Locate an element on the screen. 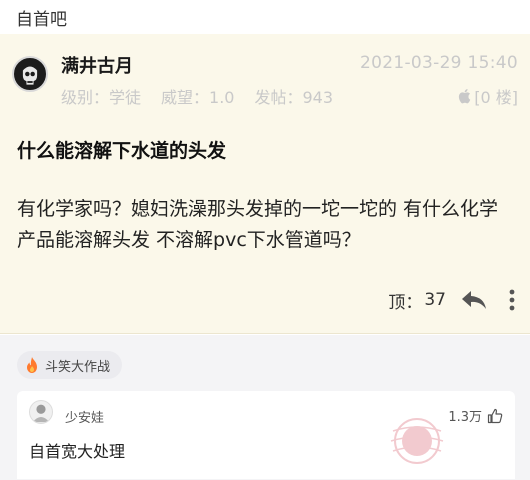  top-bar: 自首吧 is located at coordinates (265, 17).